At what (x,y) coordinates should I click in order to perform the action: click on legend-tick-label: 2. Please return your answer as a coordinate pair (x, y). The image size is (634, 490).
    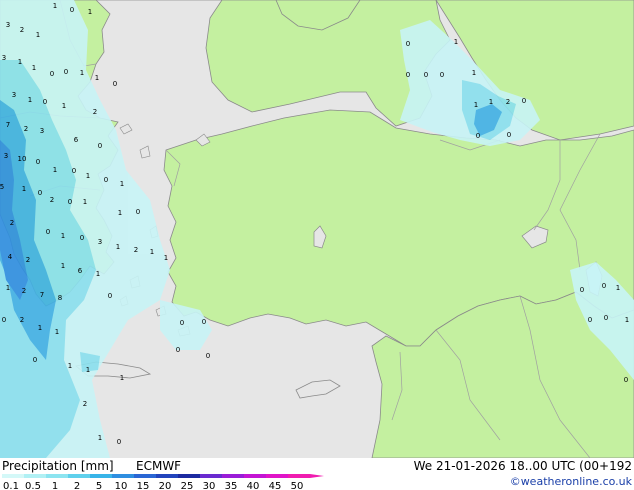
    Looking at the image, I should click on (77, 485).